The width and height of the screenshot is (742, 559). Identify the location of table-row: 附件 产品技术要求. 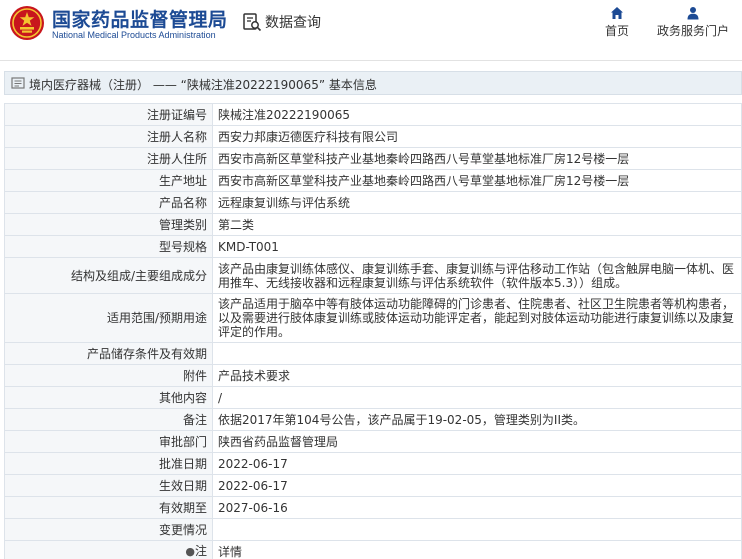
(373, 375).